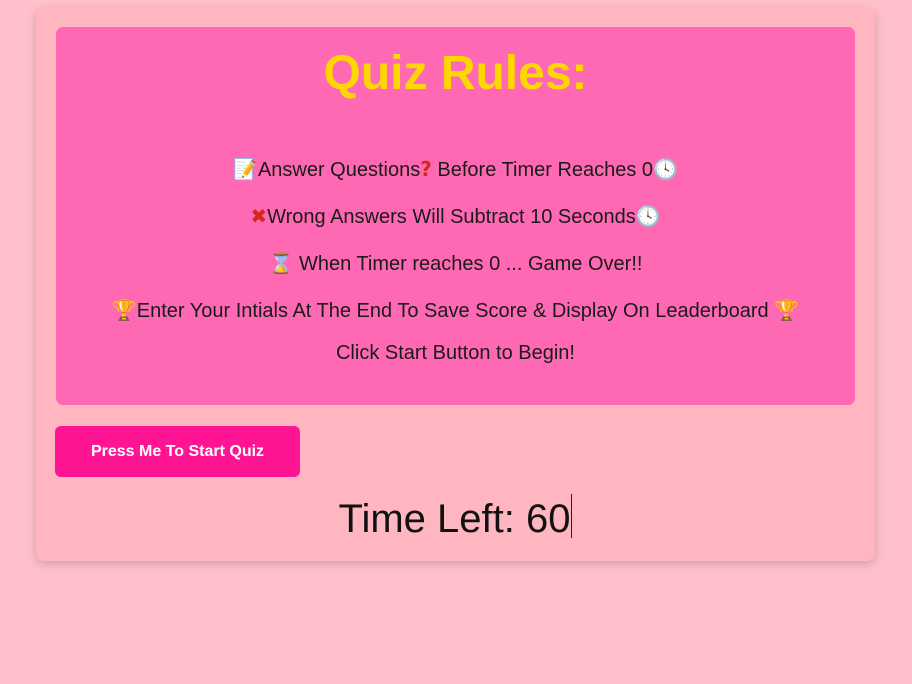 This screenshot has width=912, height=684. What do you see at coordinates (245, 169) in the screenshot?
I see `memo-icon: 📝` at bounding box center [245, 169].